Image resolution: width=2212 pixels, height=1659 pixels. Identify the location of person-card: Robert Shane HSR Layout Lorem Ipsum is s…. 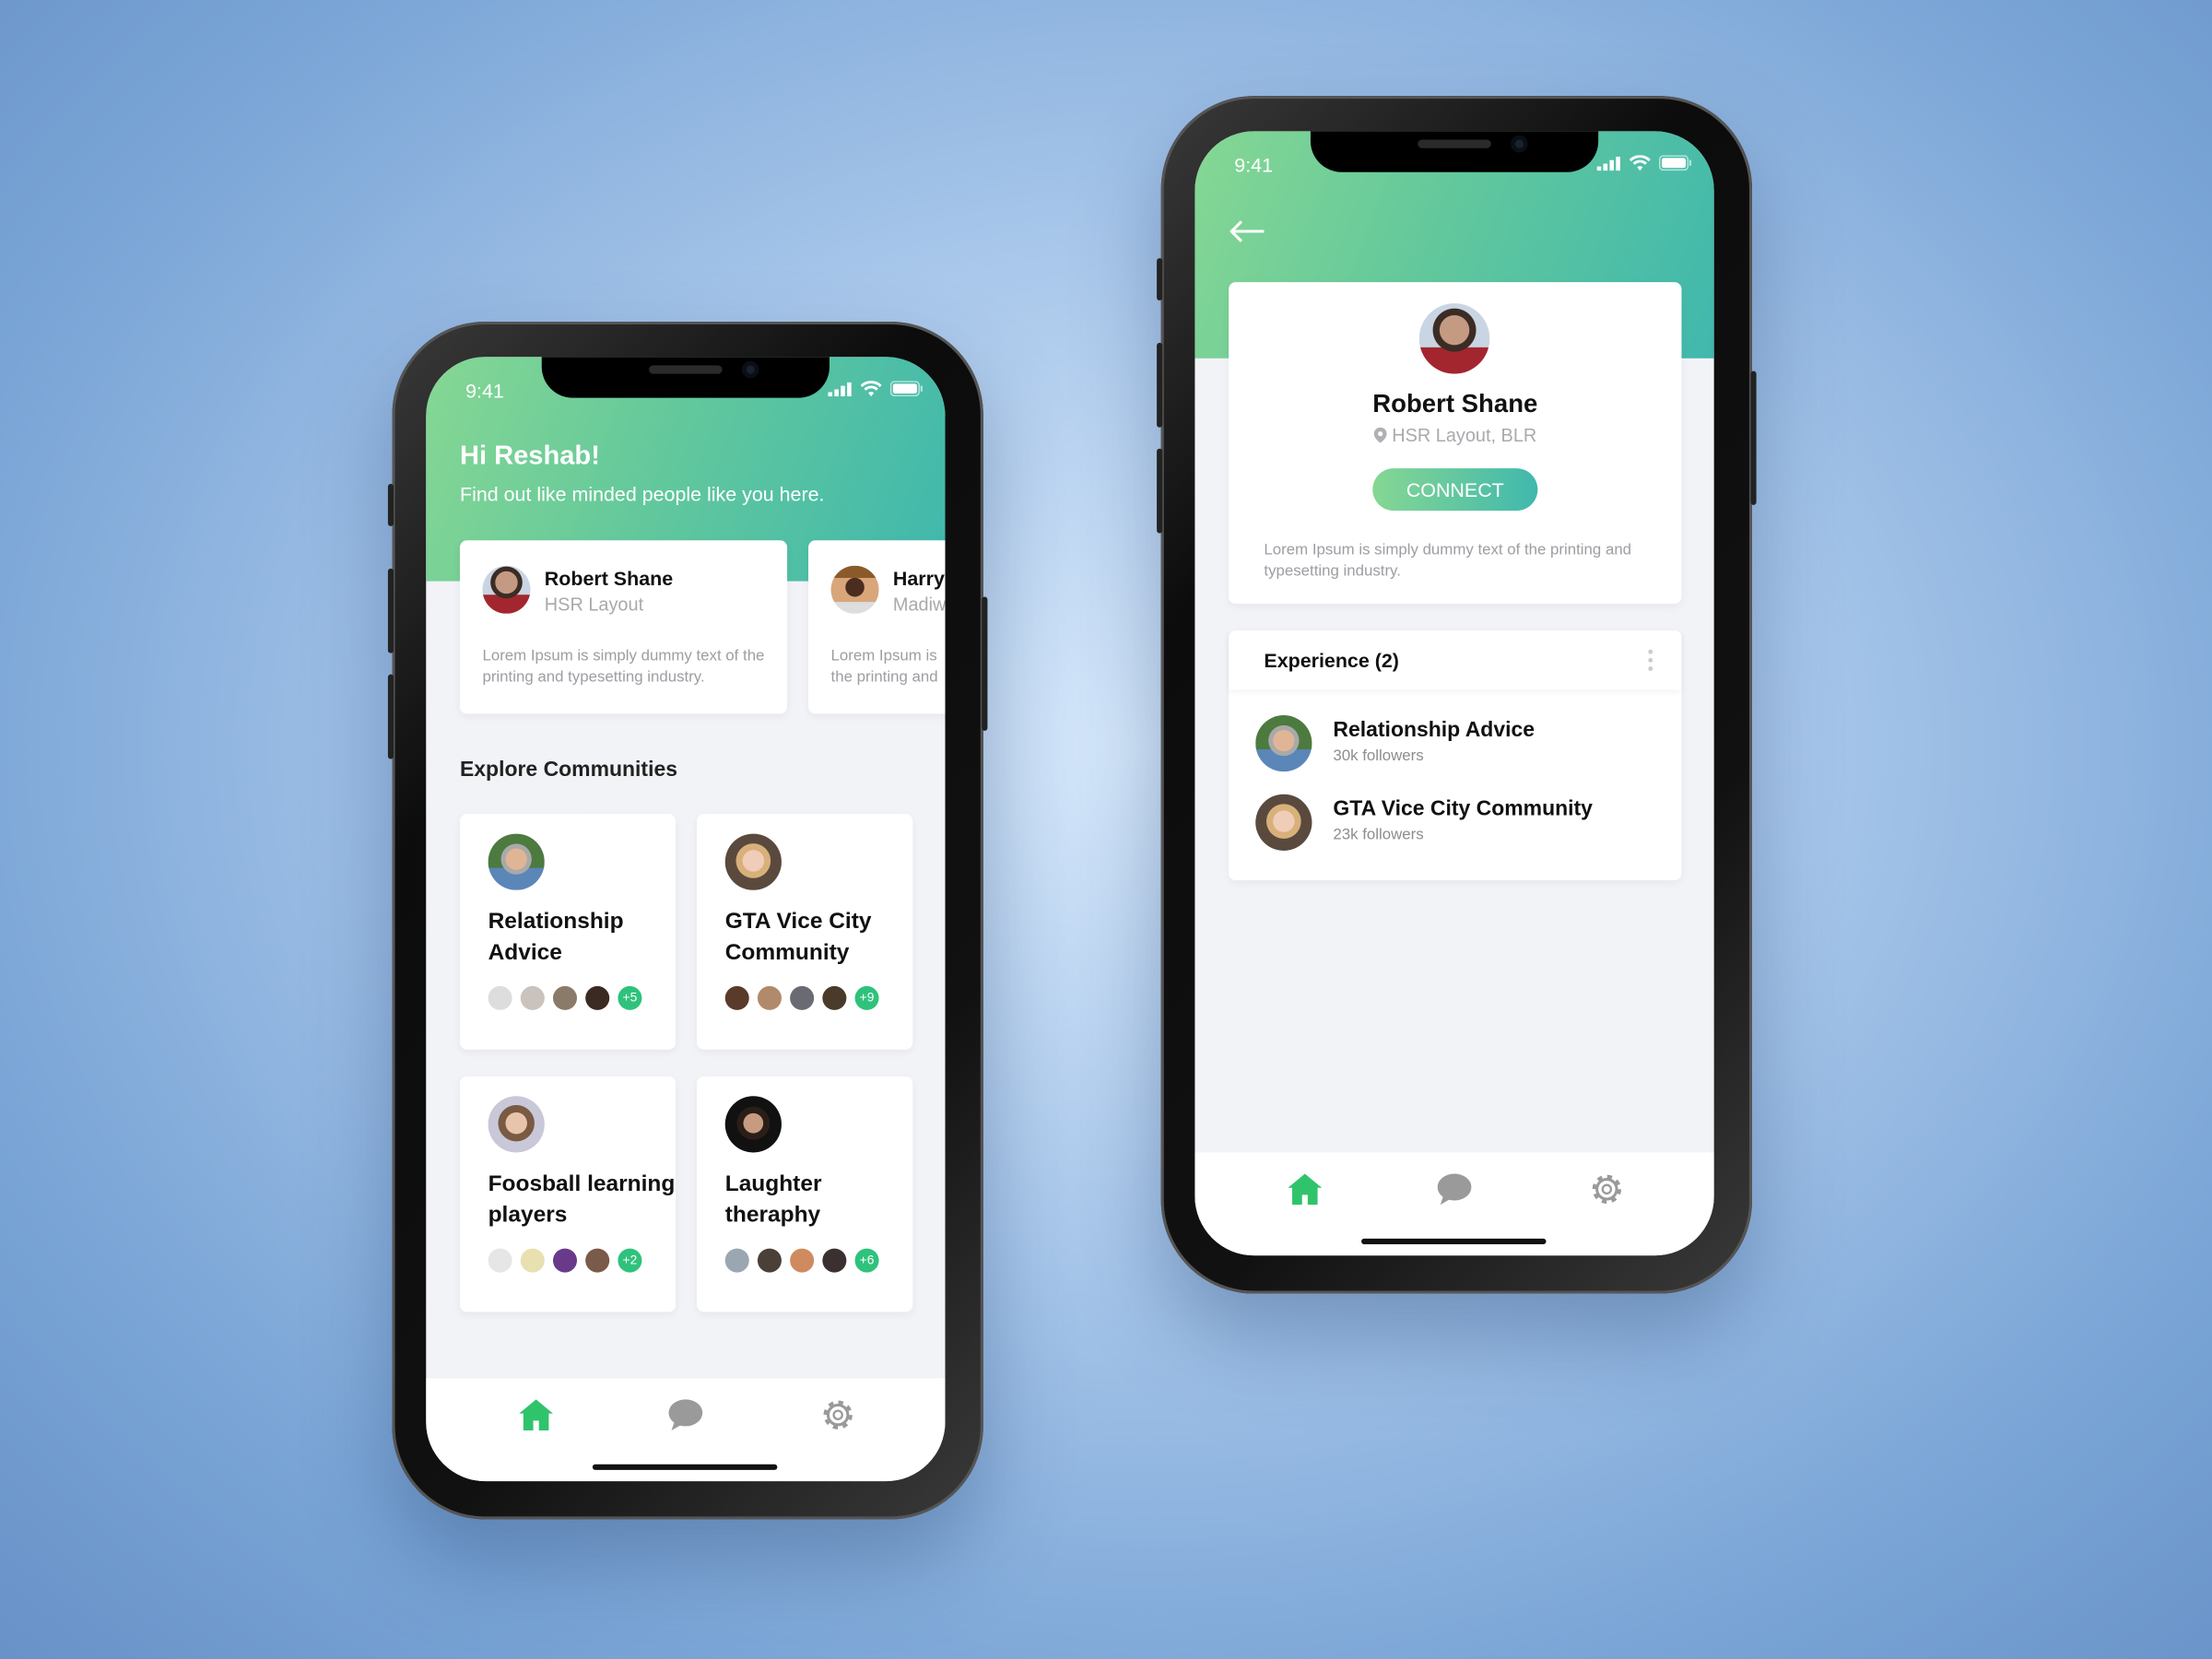
(623, 627).